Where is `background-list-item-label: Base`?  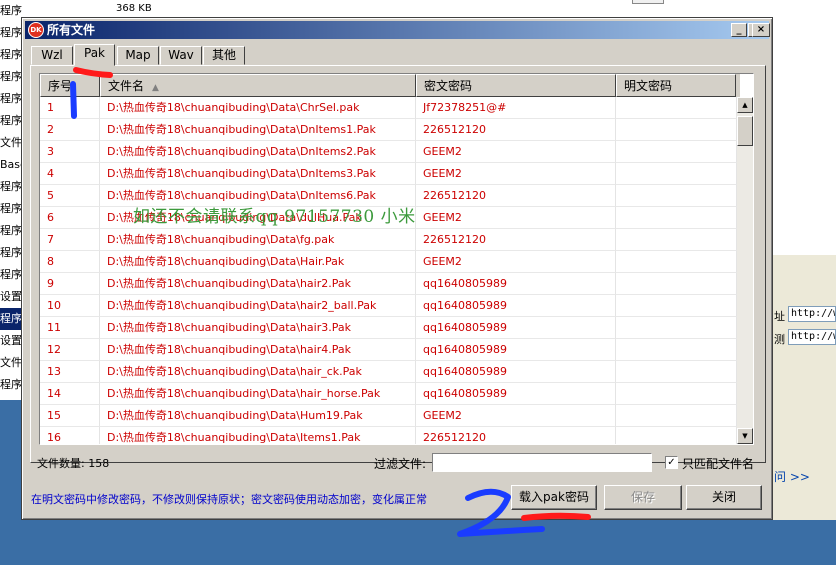
background-list-item-label: Base is located at coordinates (11, 164).